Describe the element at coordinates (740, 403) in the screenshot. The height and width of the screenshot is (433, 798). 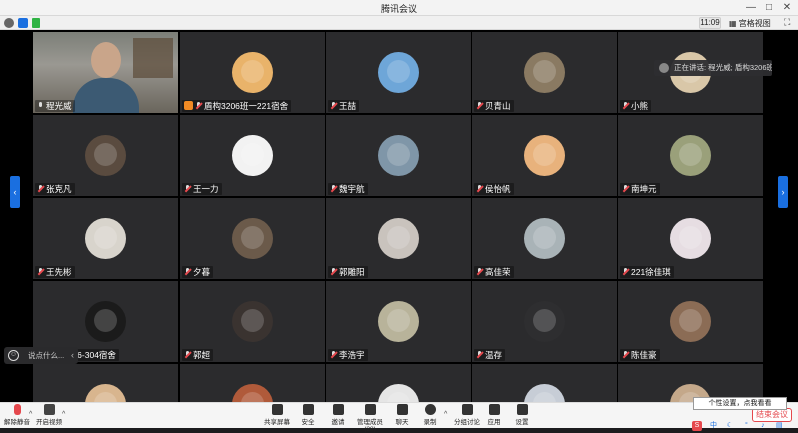
I see `personalize-tooltip: 个性设置，点我看看` at that location.